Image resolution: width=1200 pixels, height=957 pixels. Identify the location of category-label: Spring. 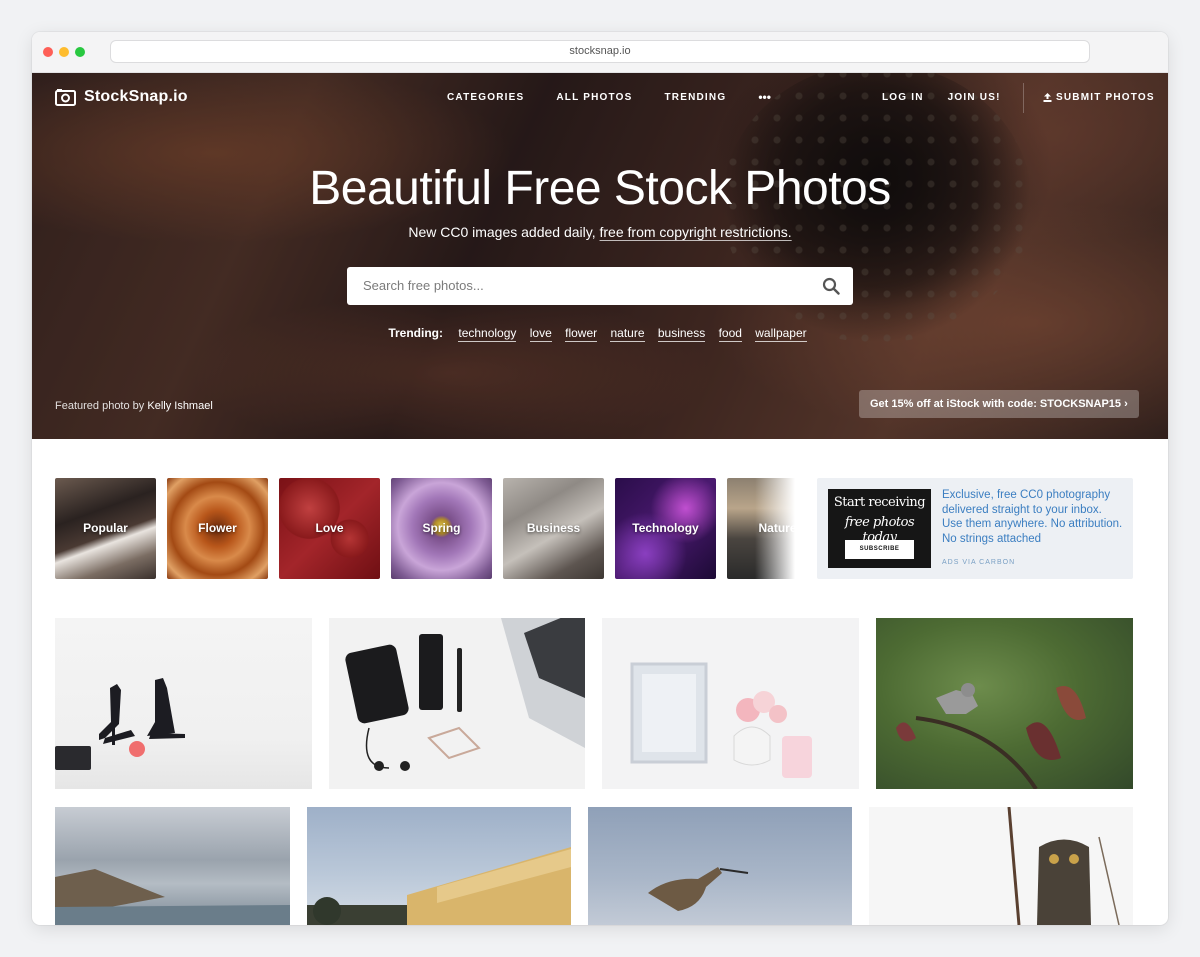
(441, 528).